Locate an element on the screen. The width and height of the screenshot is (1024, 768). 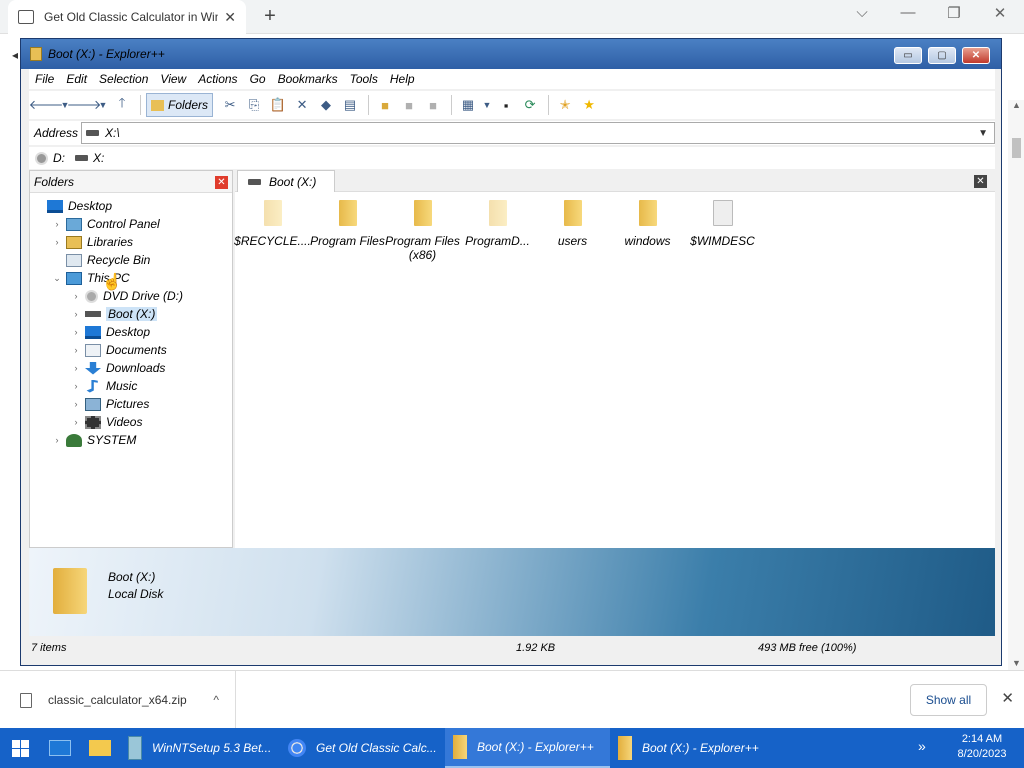
menu-help: Help is located at coordinates (402, 79).